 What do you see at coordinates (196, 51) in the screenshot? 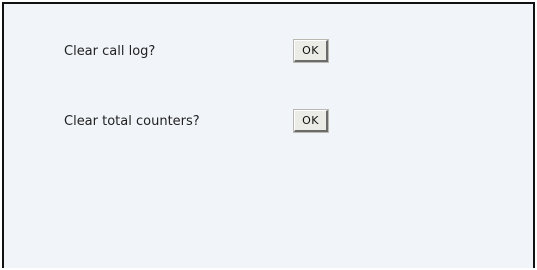
I see `clear-call-log-row: Clear call log? OK` at bounding box center [196, 51].